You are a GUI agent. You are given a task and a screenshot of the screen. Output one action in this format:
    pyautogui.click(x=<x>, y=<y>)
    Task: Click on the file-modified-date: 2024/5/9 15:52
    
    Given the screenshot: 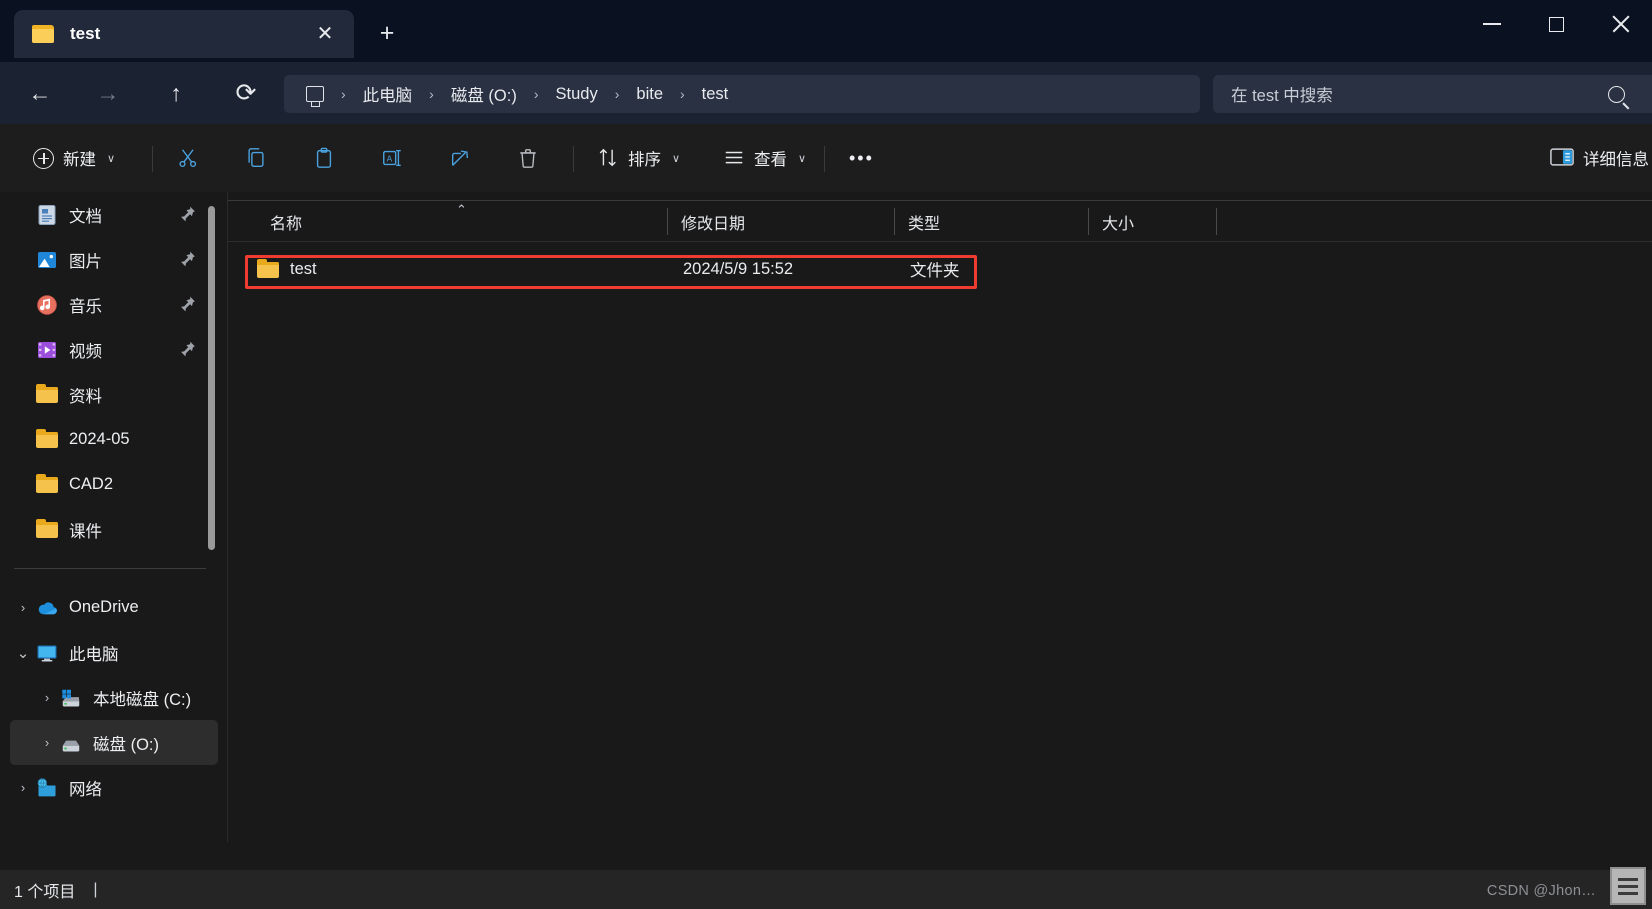 What is the action you would take?
    pyautogui.click(x=738, y=268)
    